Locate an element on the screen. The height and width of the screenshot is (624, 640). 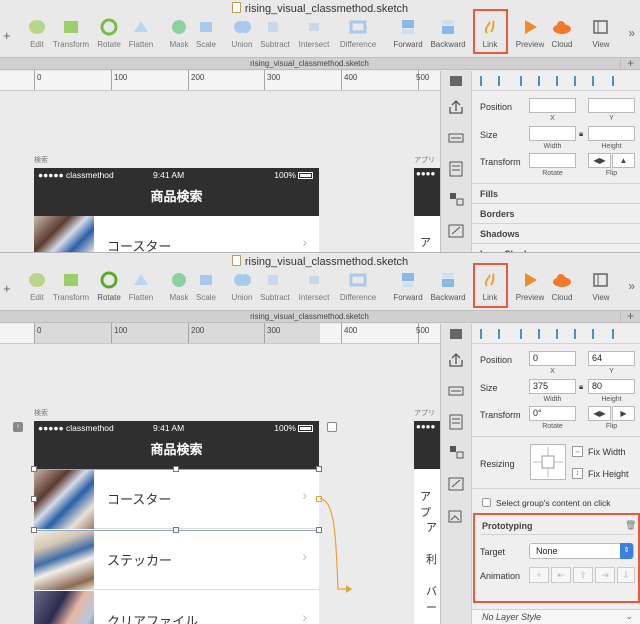
resizing-control is located at coordinates (548, 462).